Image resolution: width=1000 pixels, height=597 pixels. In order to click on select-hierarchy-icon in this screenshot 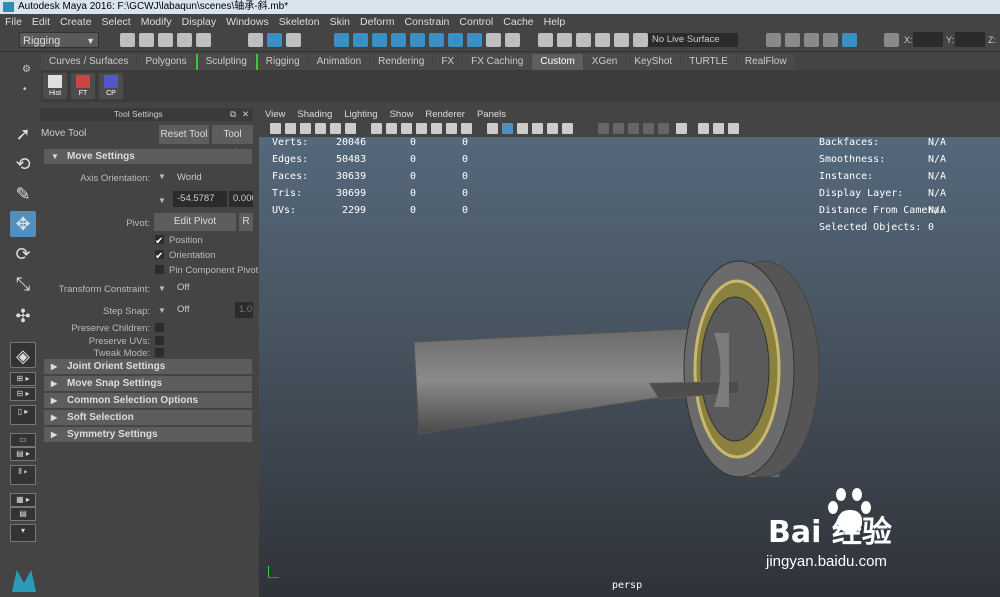, I will do `click(255, 40)`.